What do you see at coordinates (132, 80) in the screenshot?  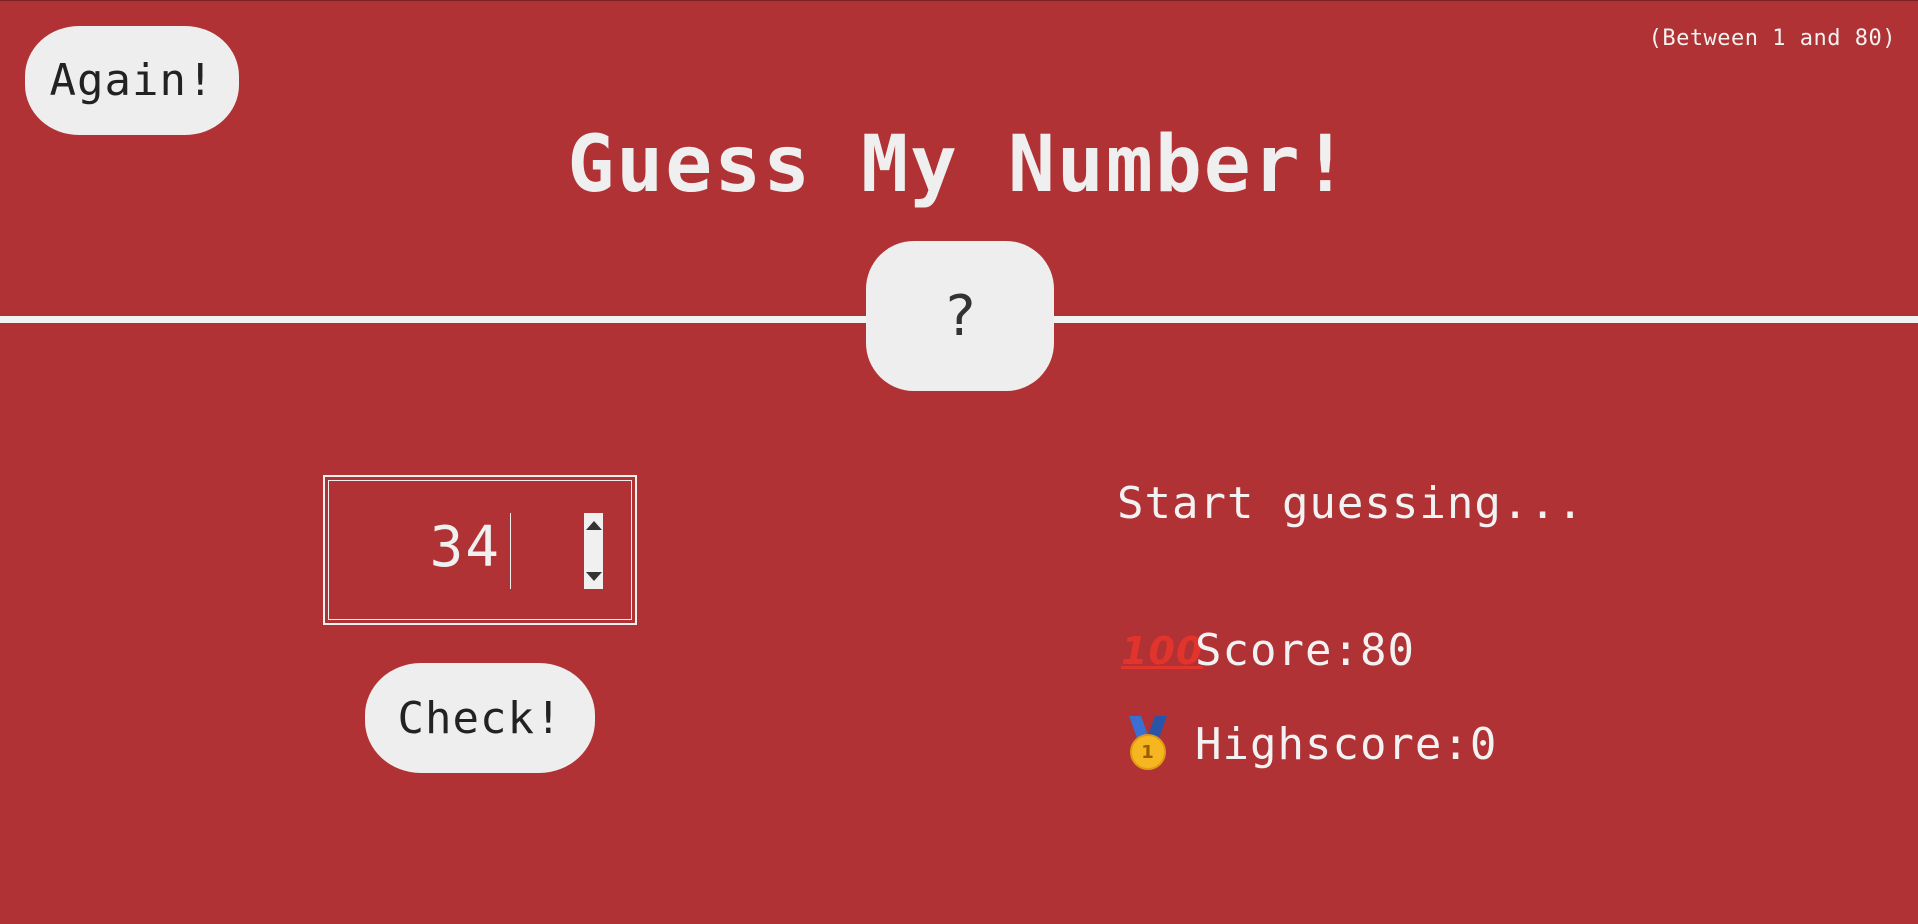 I see `again-button: Again!` at bounding box center [132, 80].